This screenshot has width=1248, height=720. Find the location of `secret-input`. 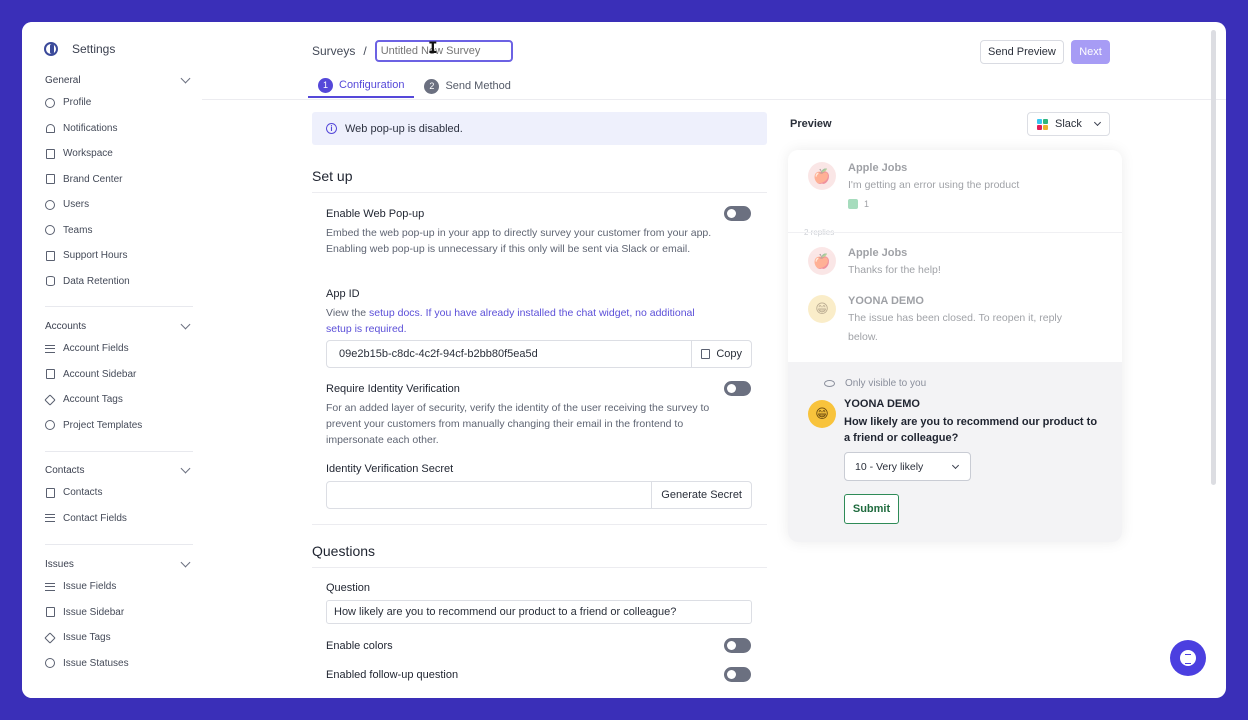

secret-input is located at coordinates (489, 495).